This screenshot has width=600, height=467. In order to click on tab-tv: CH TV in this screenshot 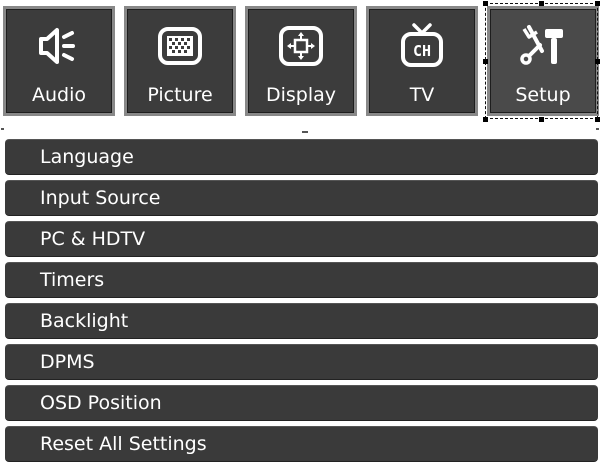, I will do `click(422, 61)`.